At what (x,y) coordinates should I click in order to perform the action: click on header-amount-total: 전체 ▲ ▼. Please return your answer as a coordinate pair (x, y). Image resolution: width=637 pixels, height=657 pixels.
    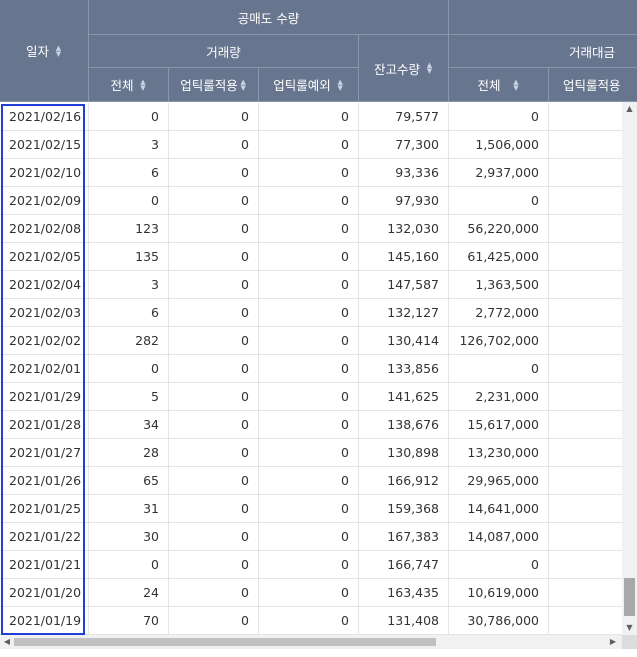
    Looking at the image, I should click on (499, 85).